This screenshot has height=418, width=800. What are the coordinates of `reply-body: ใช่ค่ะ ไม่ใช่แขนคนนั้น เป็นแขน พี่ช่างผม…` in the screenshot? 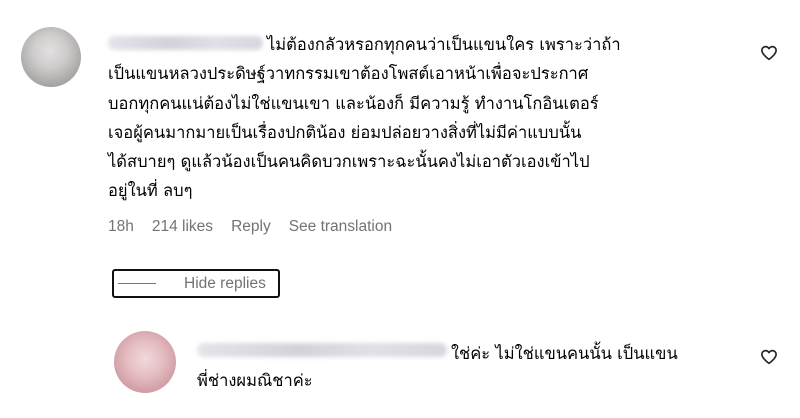 It's located at (437, 367).